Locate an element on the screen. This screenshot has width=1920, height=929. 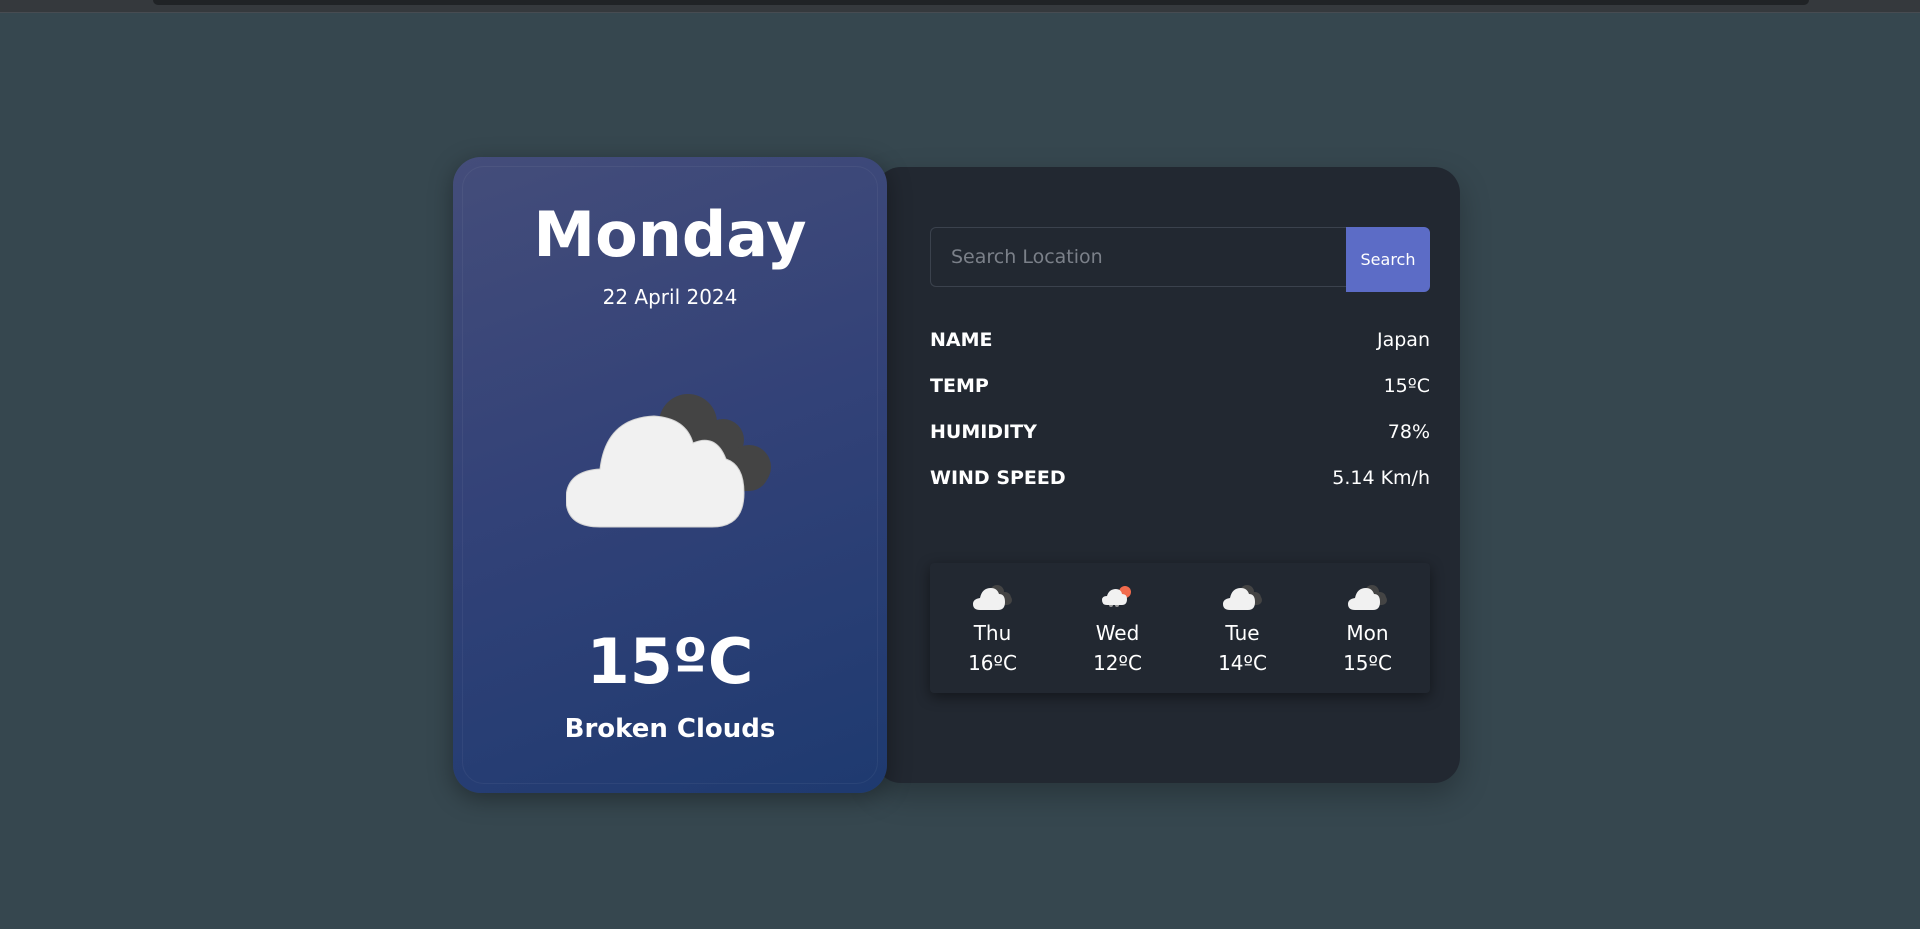
info-row-humidity: HUMIDITY 78% is located at coordinates (1180, 432).